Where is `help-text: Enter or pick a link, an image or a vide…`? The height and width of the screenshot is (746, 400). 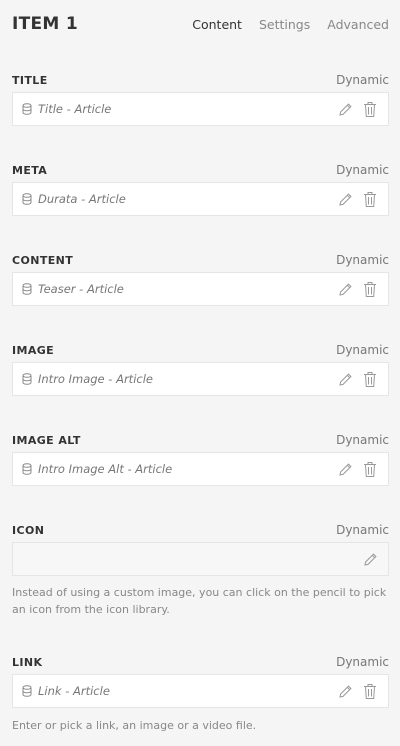
help-text: Enter or pick a link, an image or a vide… is located at coordinates (134, 725).